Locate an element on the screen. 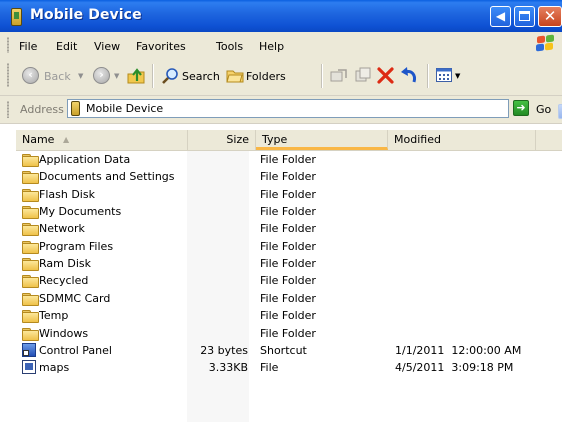 This screenshot has height=422, width=562. menu-tools: Tools is located at coordinates (229, 46).